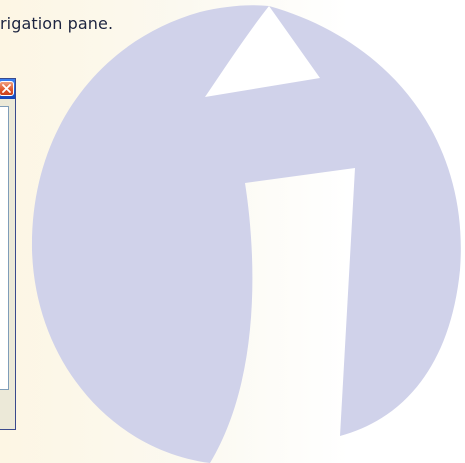 The width and height of the screenshot is (465, 463). What do you see at coordinates (57, 23) in the screenshot?
I see `instruction-text: rigation pane.` at bounding box center [57, 23].